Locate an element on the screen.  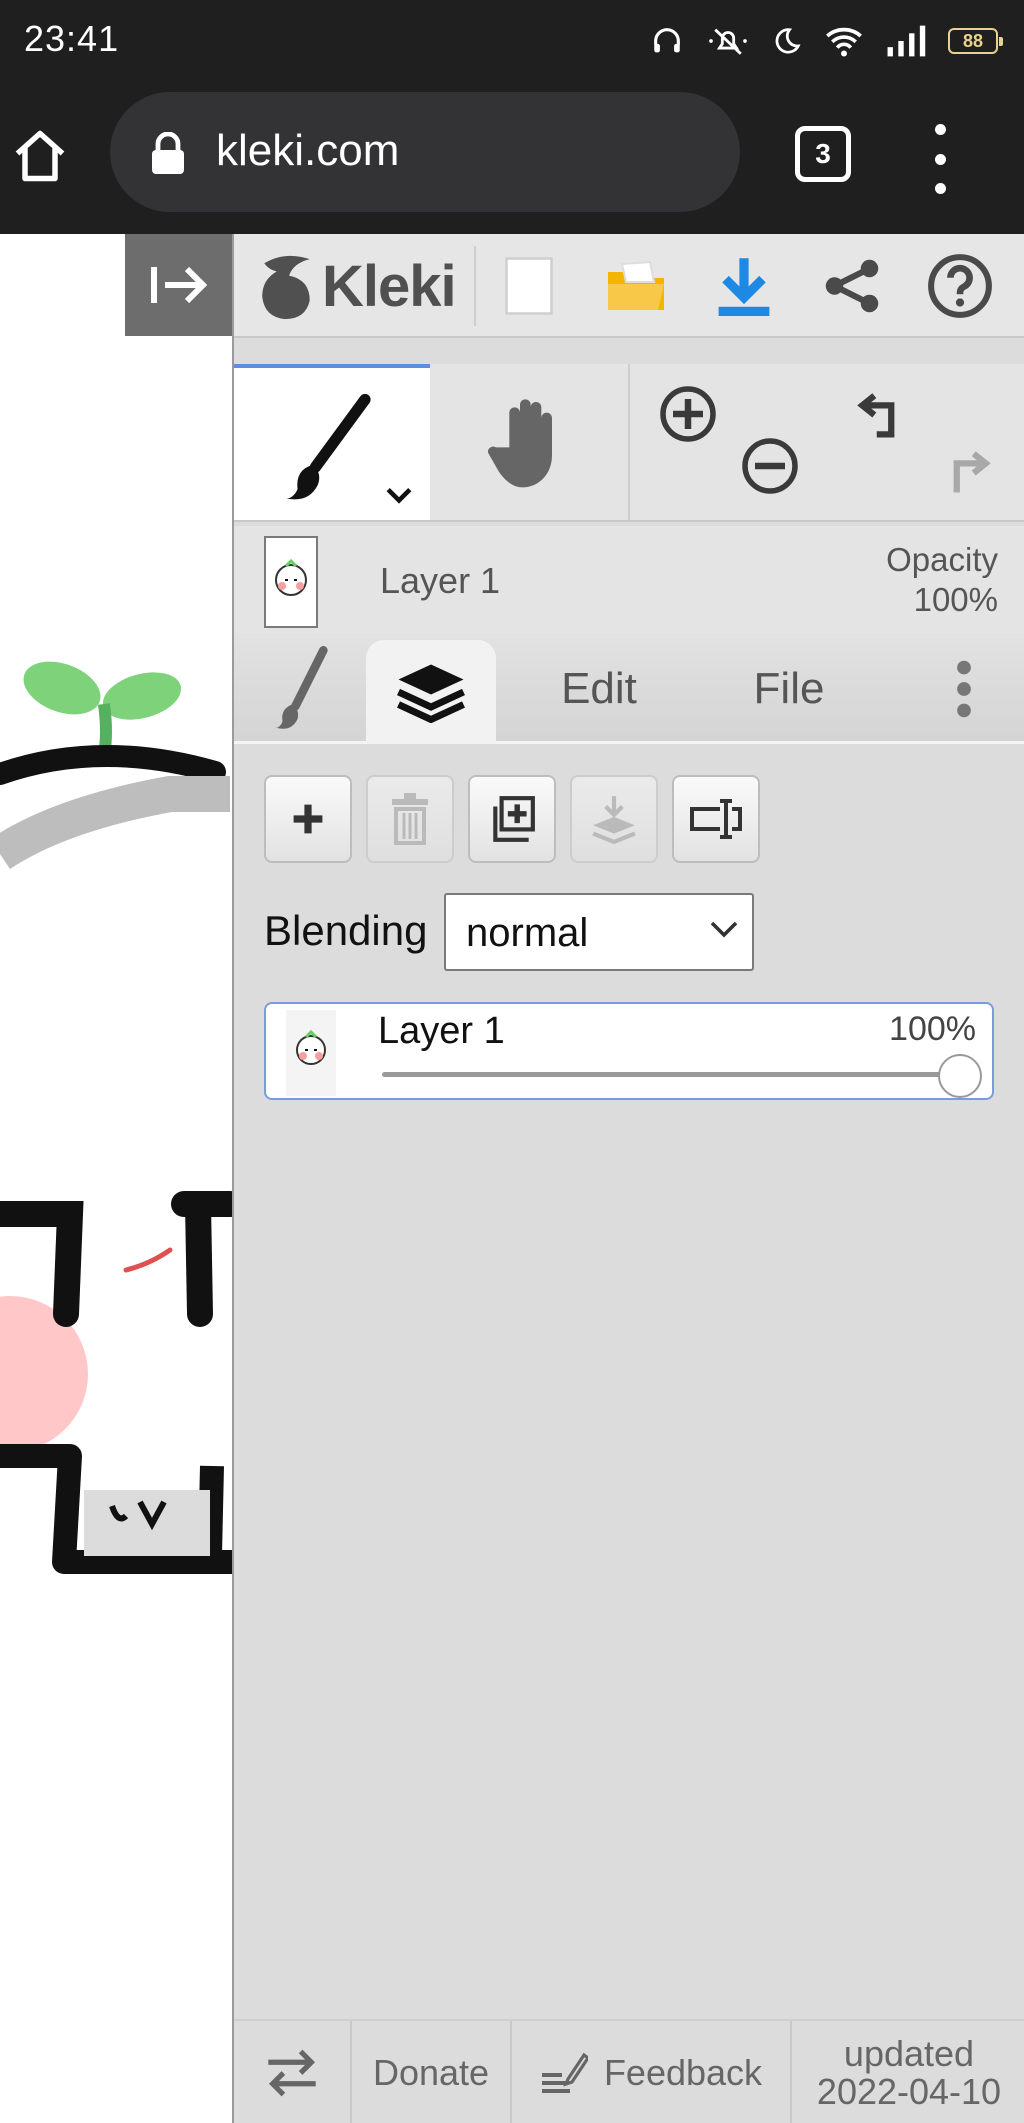
tab-file: File is located at coordinates (789, 689).